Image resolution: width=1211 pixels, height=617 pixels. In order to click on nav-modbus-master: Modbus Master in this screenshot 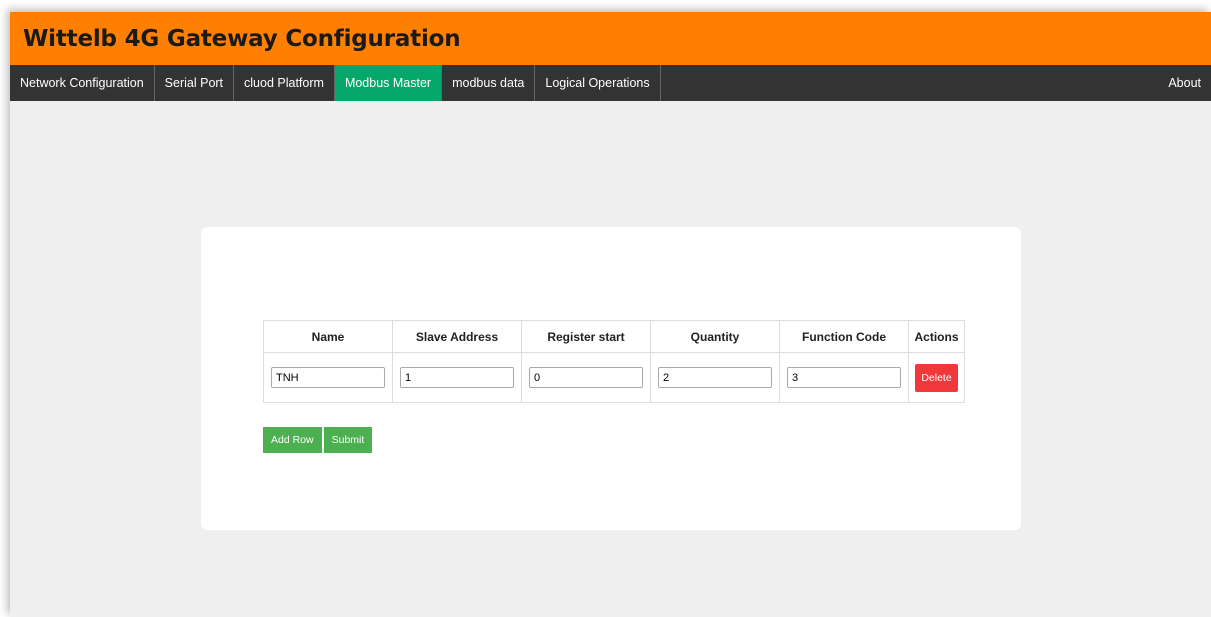, I will do `click(388, 83)`.